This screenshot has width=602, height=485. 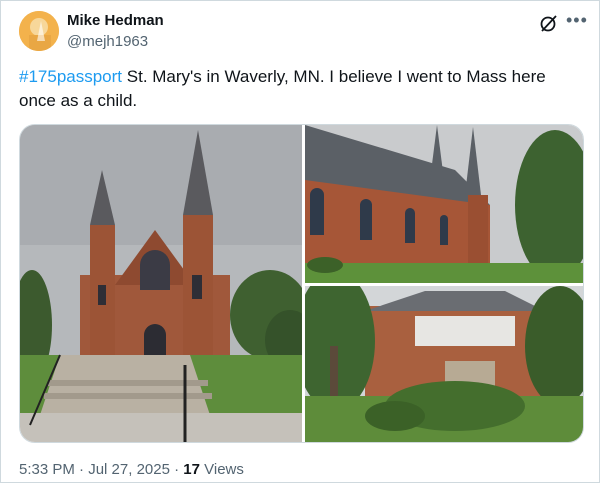 I want to click on grok-icon, so click(x=549, y=23).